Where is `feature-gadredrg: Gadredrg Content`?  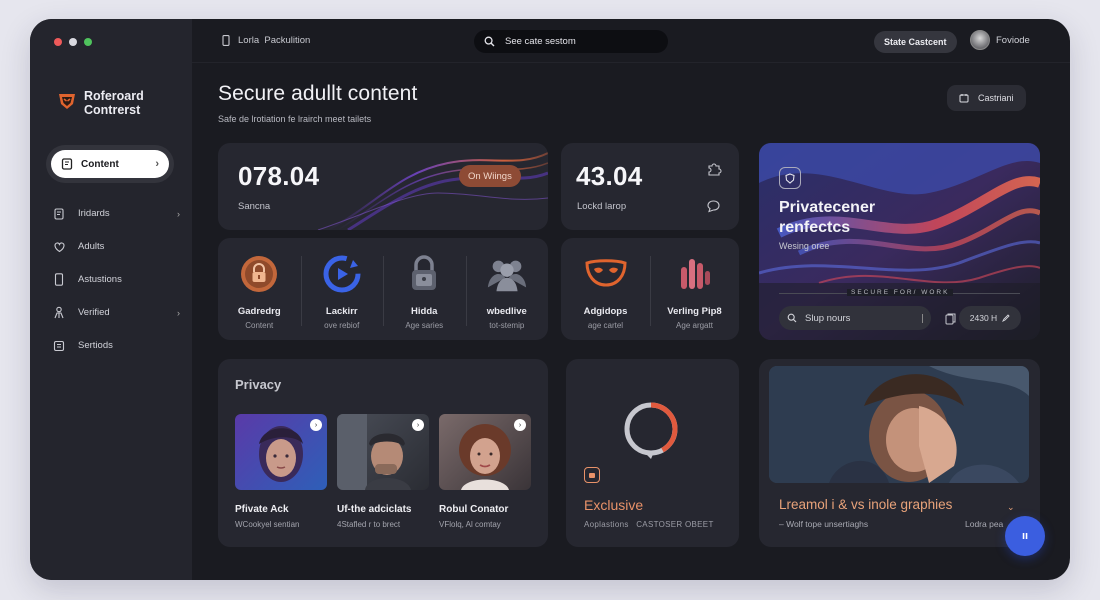
feature-gadredrg: Gadredrg Content is located at coordinates (259, 289).